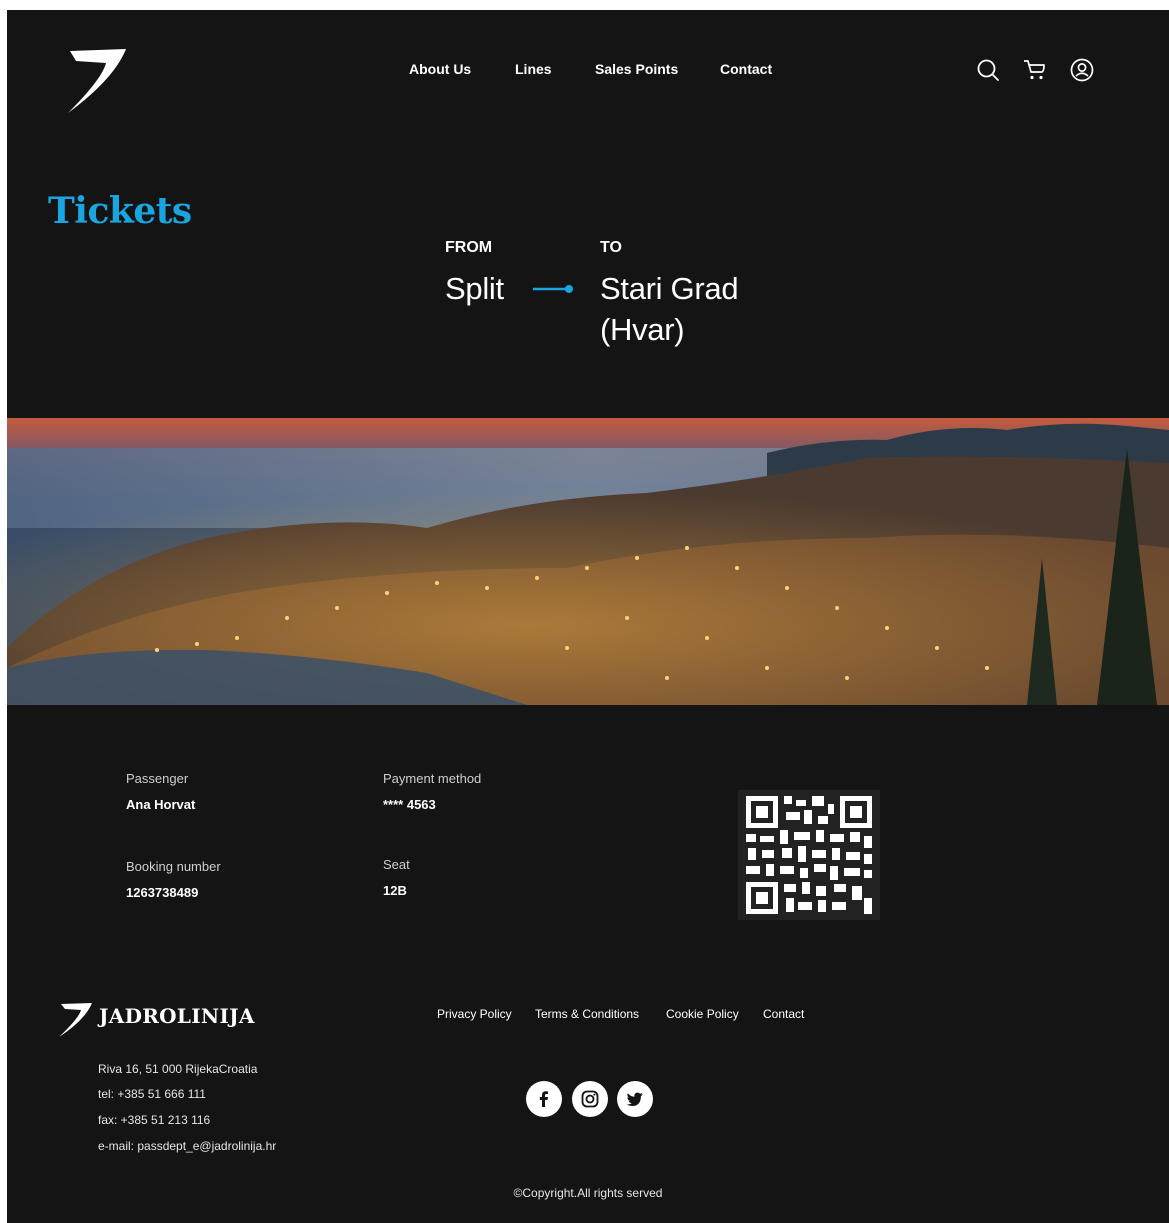 This screenshot has height=1223, width=1169. What do you see at coordinates (154, 1120) in the screenshot?
I see `footer-fax: fax: +385 51 213 116` at bounding box center [154, 1120].